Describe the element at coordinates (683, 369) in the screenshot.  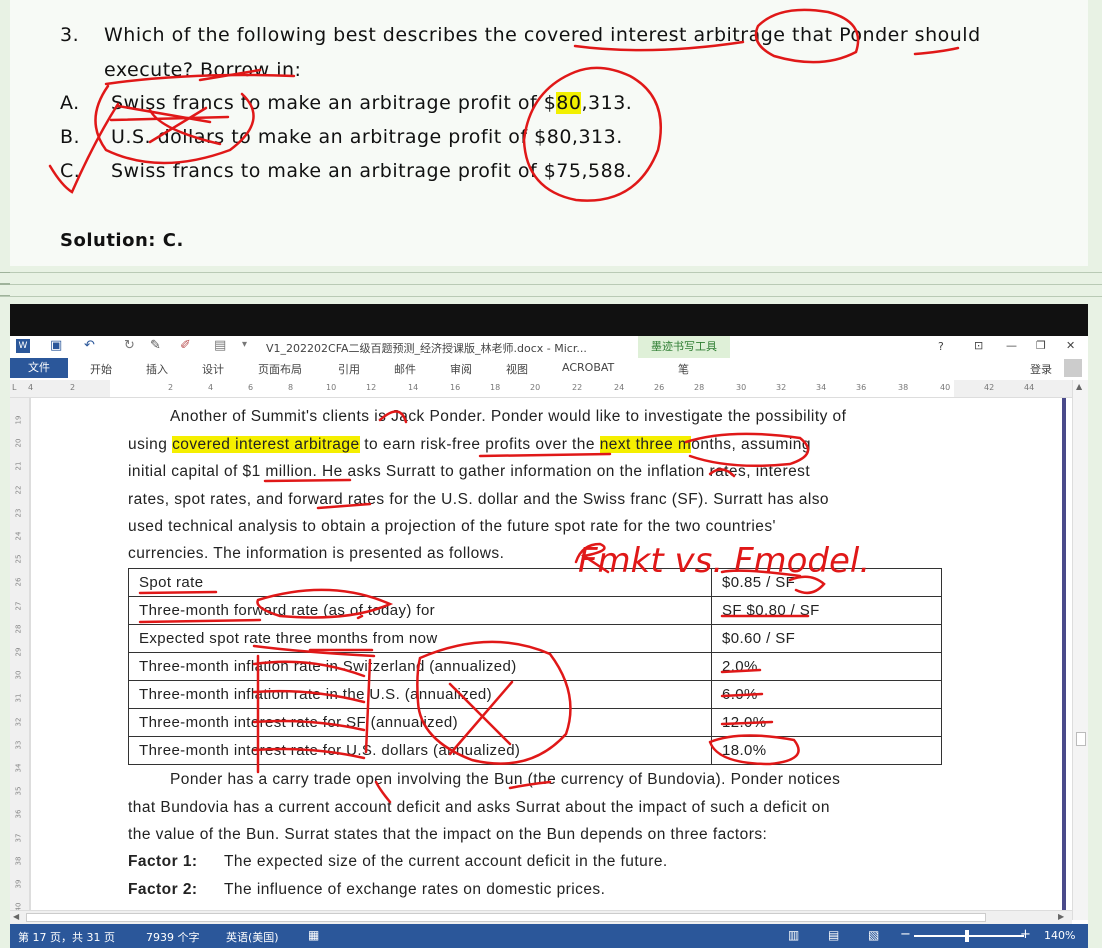
I see `tab-pen: 笔` at that location.